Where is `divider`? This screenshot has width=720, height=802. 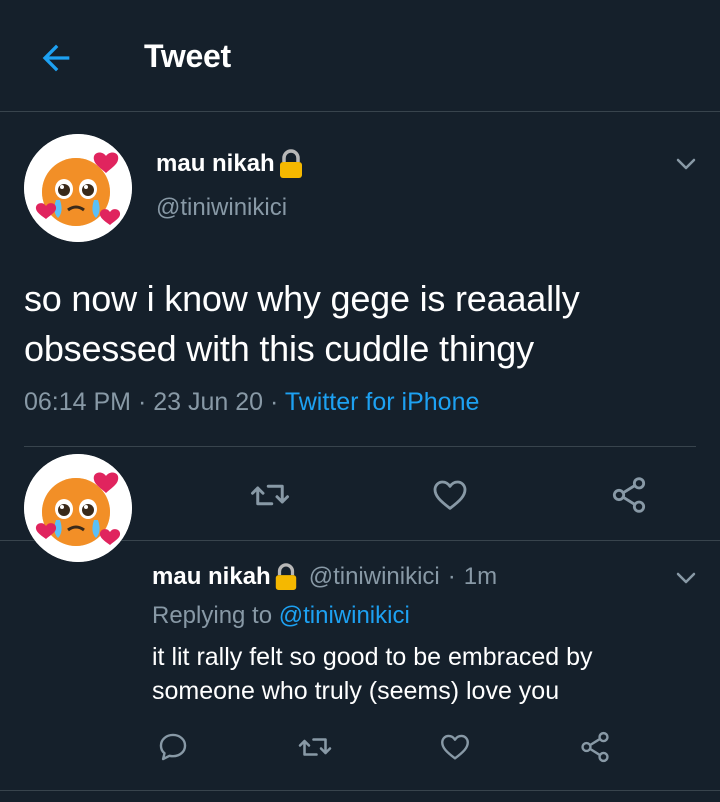 divider is located at coordinates (360, 446).